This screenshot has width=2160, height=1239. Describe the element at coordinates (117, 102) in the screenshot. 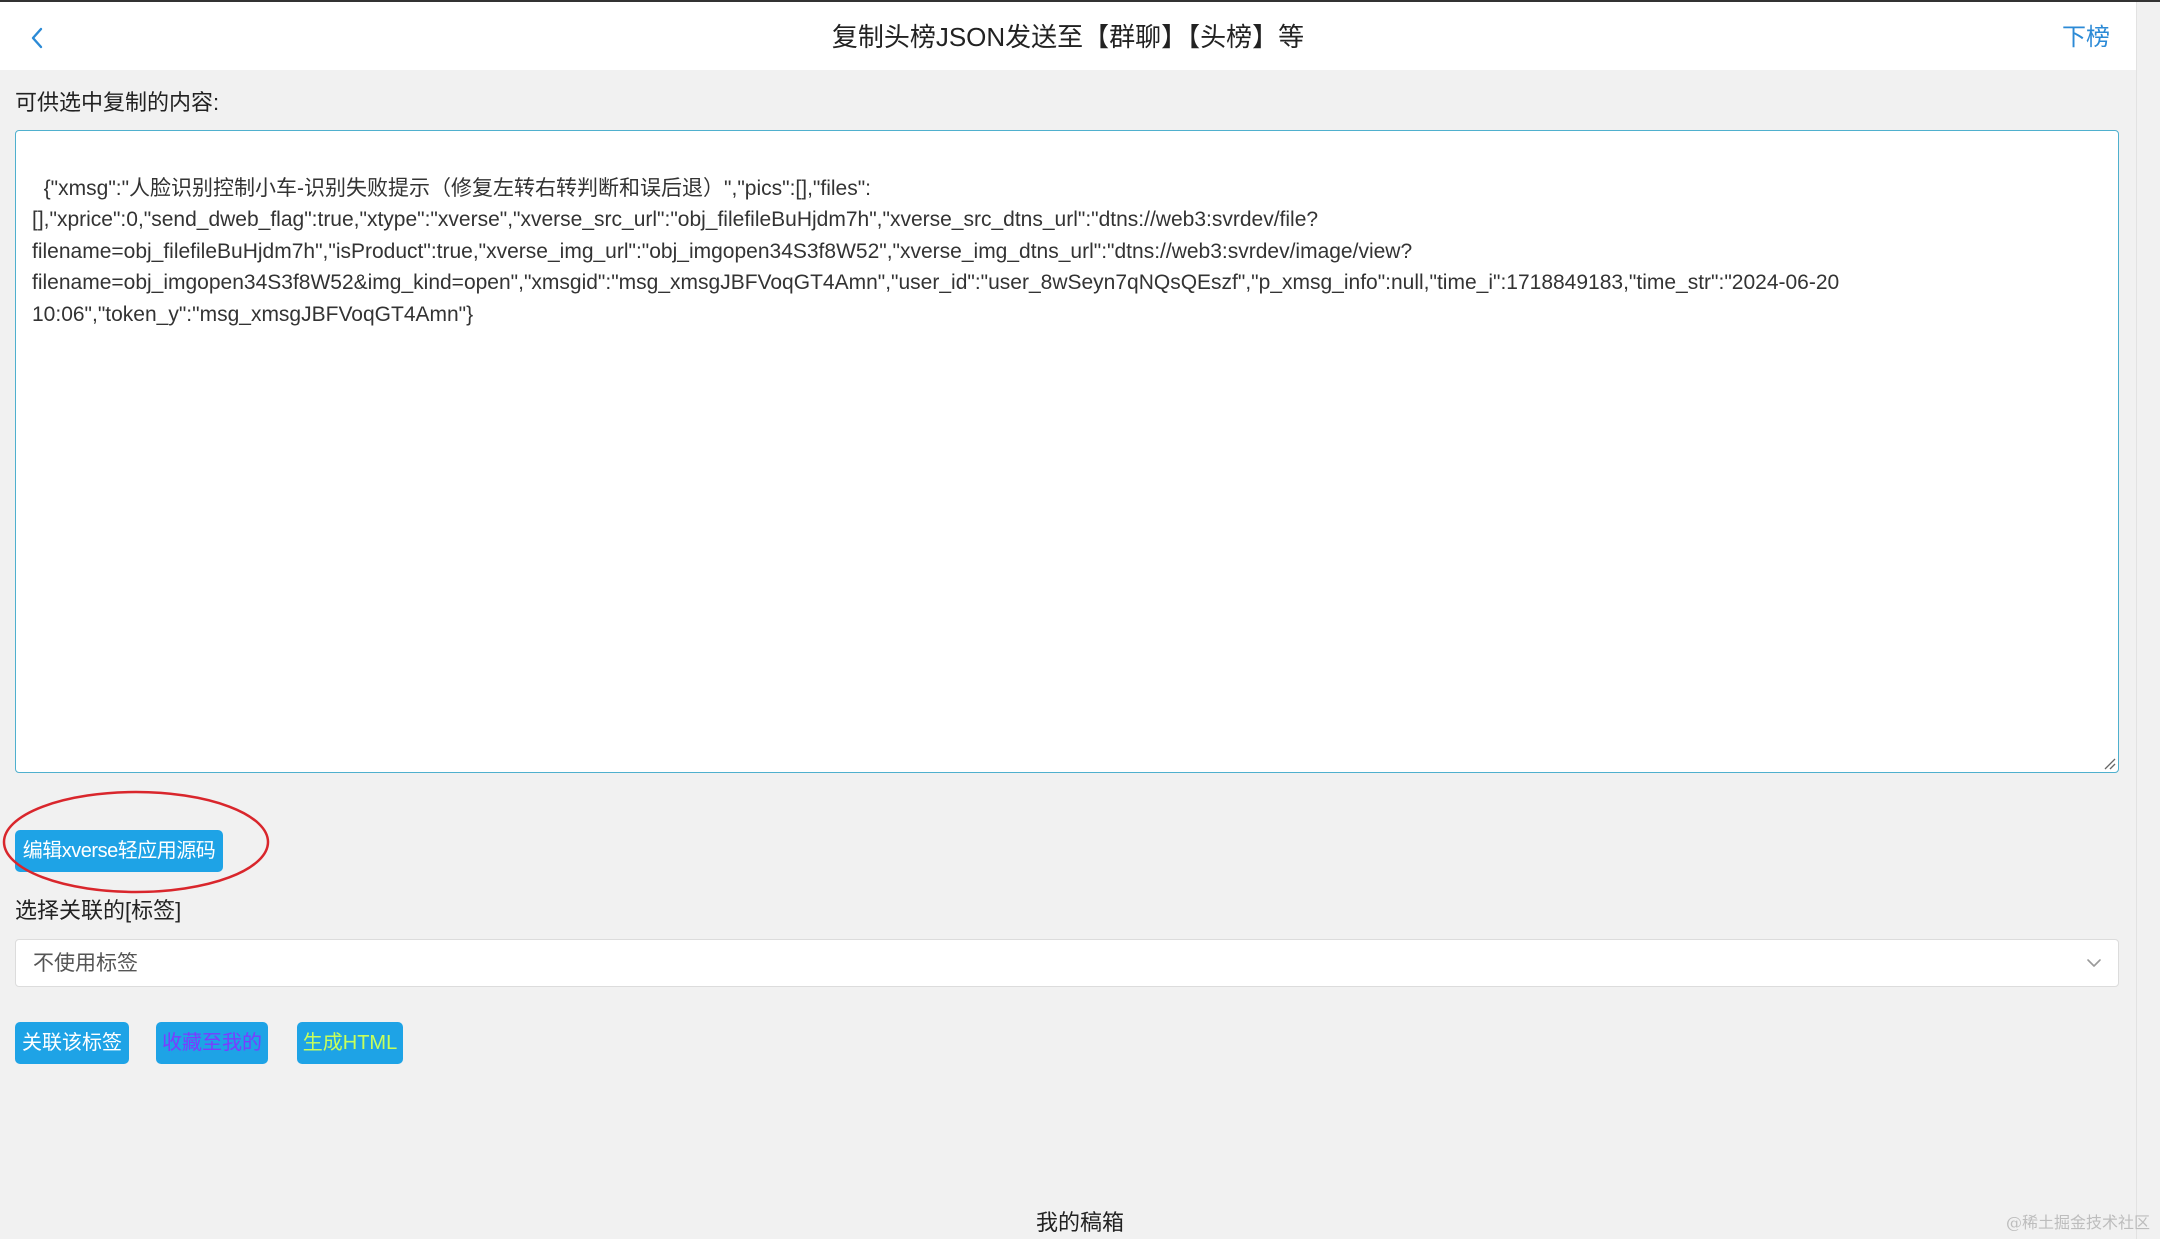

I see `copyable-content-label: 可供选中复制的内容:` at that location.